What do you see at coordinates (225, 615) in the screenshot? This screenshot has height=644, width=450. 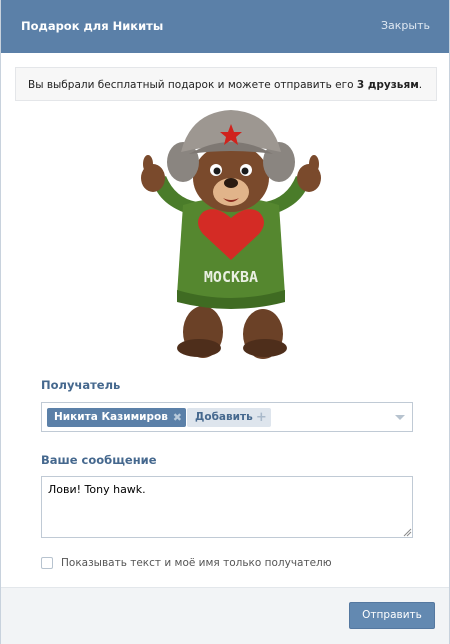 I see `dialog-footer: Отправить` at bounding box center [225, 615].